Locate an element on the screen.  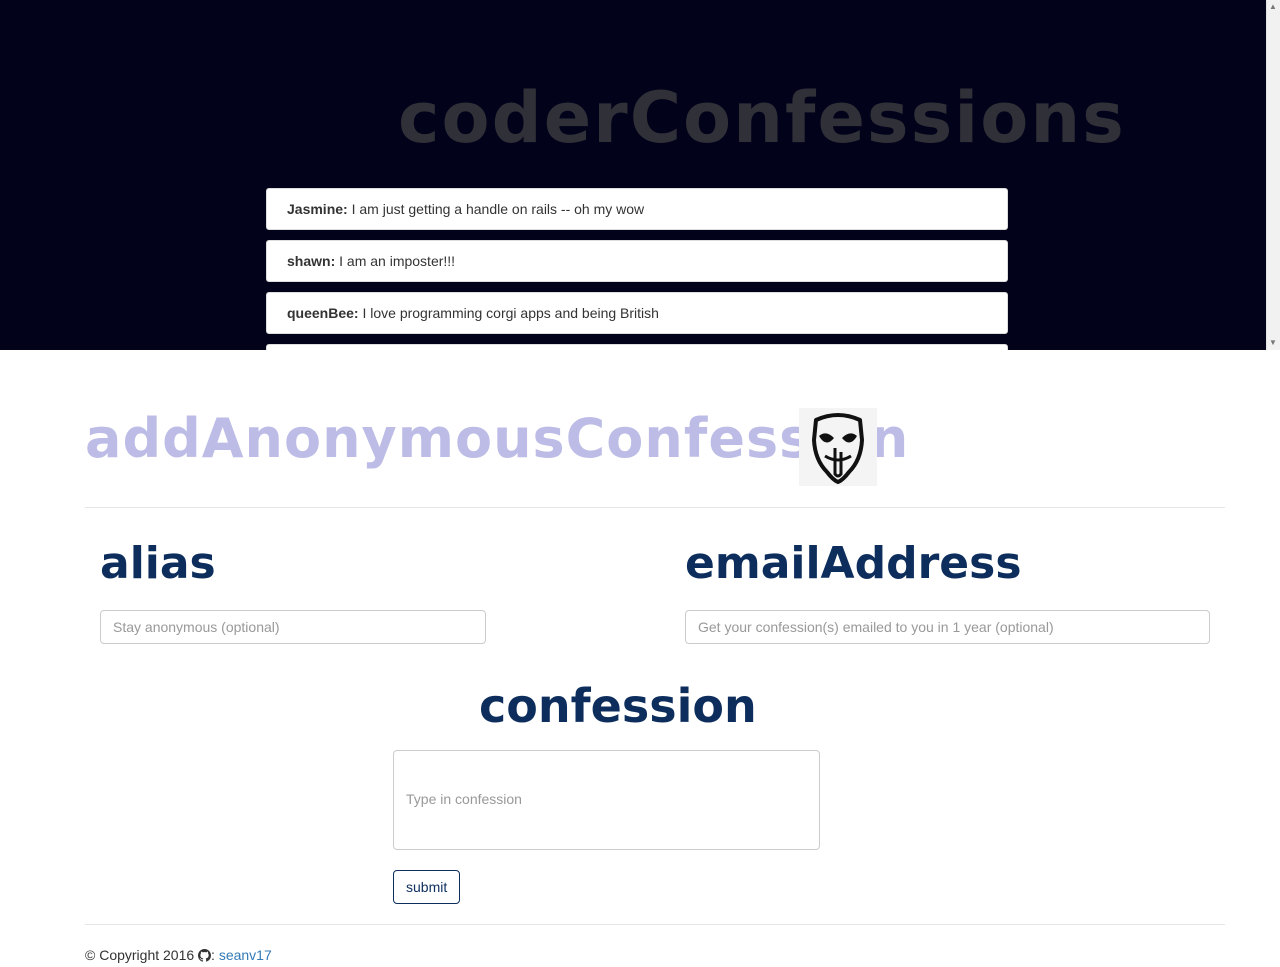
email-input is located at coordinates (947, 627).